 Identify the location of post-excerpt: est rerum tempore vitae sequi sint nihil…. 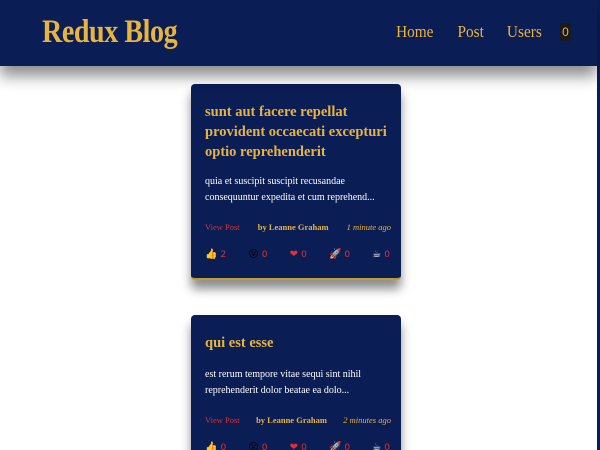
(283, 382).